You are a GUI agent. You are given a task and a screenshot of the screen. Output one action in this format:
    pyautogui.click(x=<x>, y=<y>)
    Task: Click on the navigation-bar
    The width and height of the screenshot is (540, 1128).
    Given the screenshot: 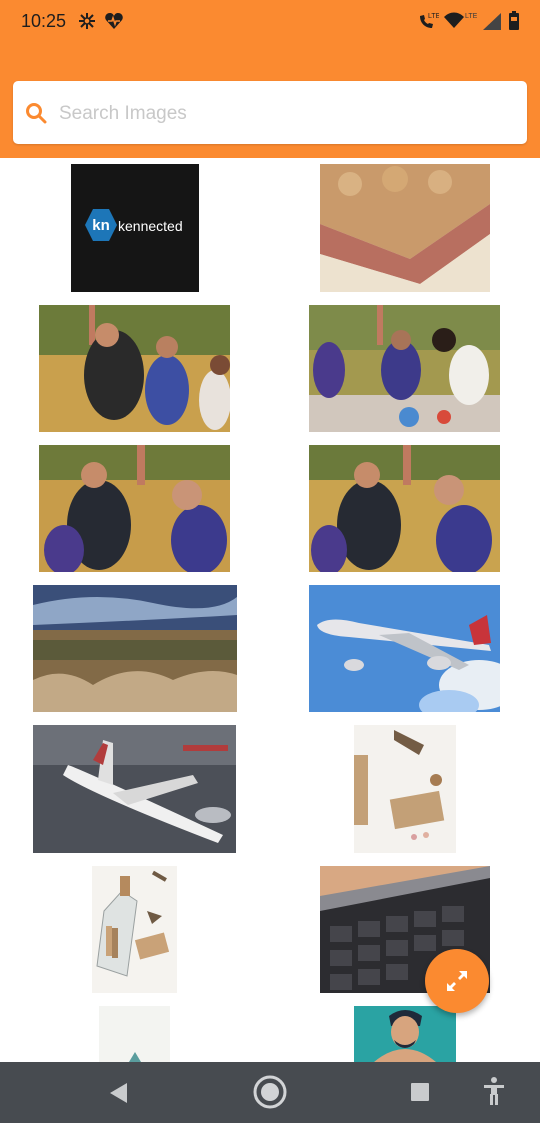 What is the action you would take?
    pyautogui.click(x=270, y=1092)
    